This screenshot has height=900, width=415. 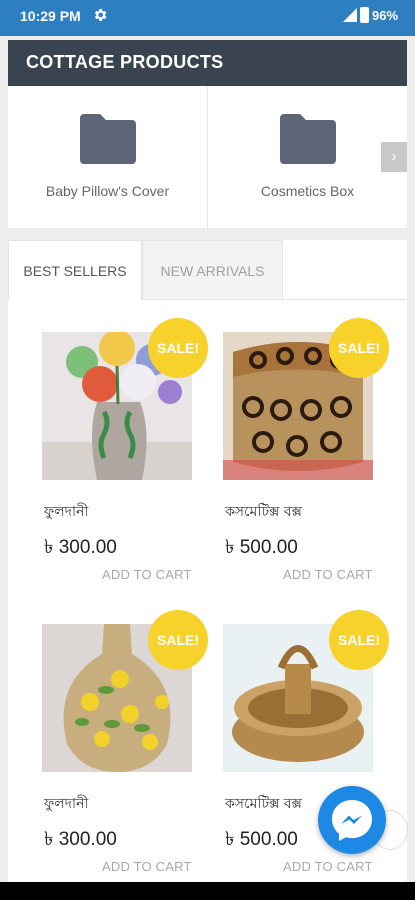 I want to click on category-header: COTTAGE PRODUCTS, so click(x=207, y=63).